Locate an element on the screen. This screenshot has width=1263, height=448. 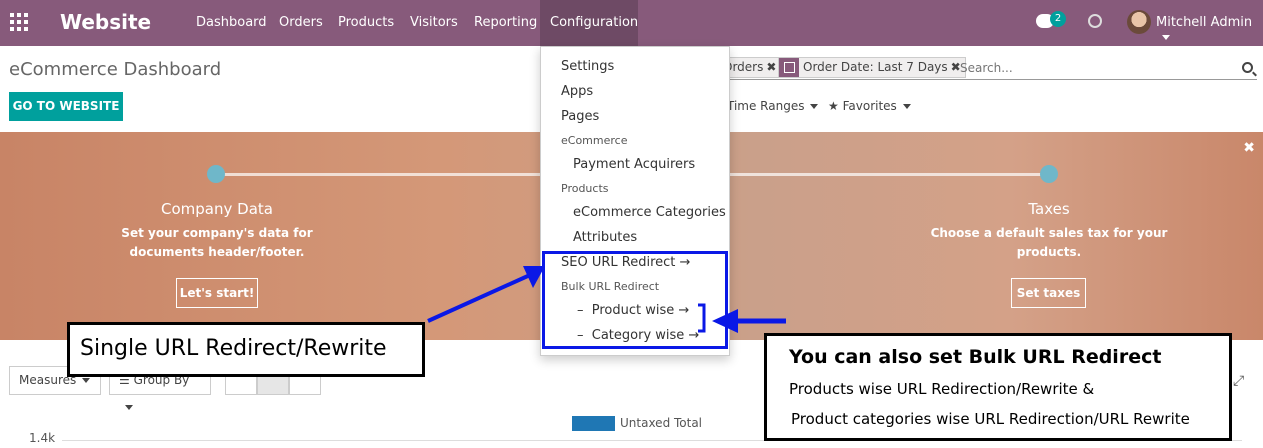
legend-label: Untaxed Total is located at coordinates (661, 423).